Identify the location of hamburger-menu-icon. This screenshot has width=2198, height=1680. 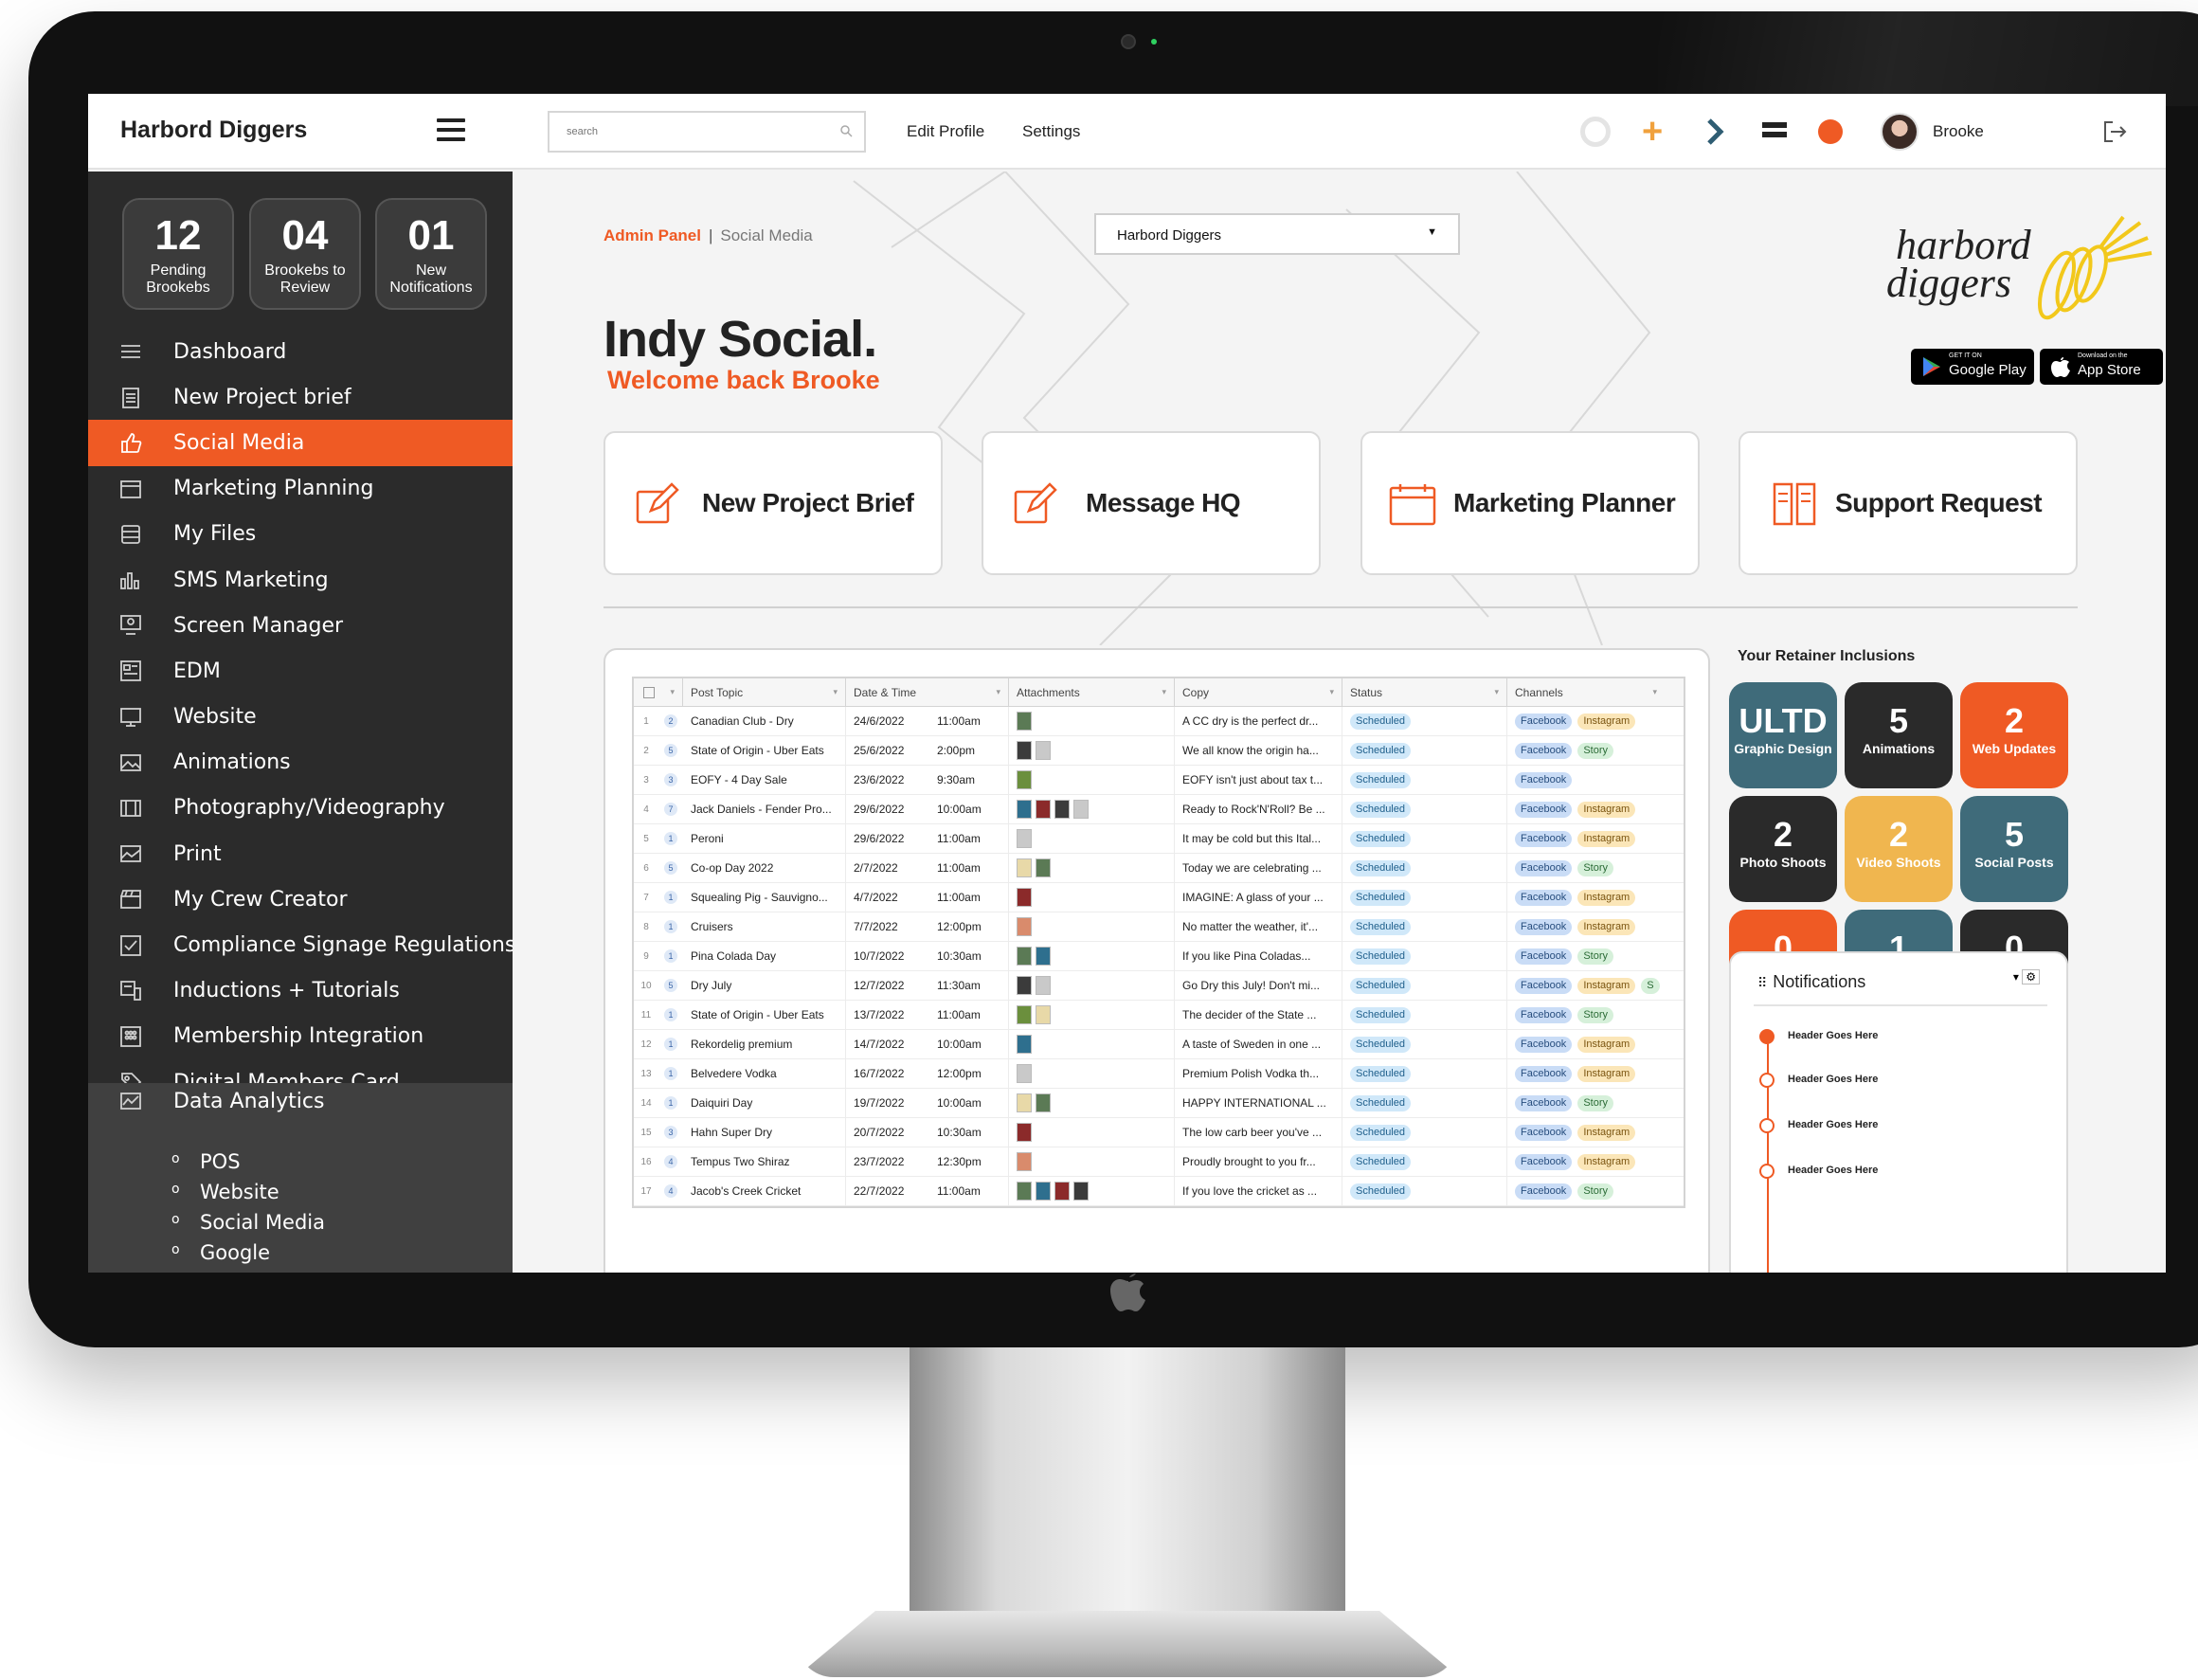
(451, 130).